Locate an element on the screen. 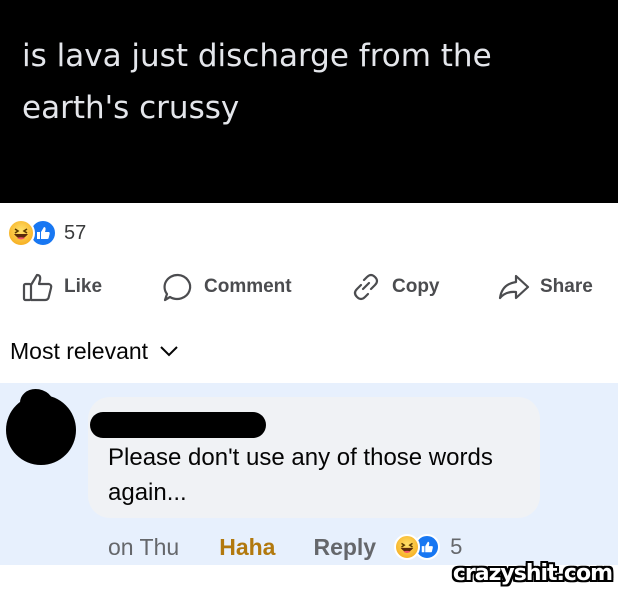  comment-icon is located at coordinates (177, 287).